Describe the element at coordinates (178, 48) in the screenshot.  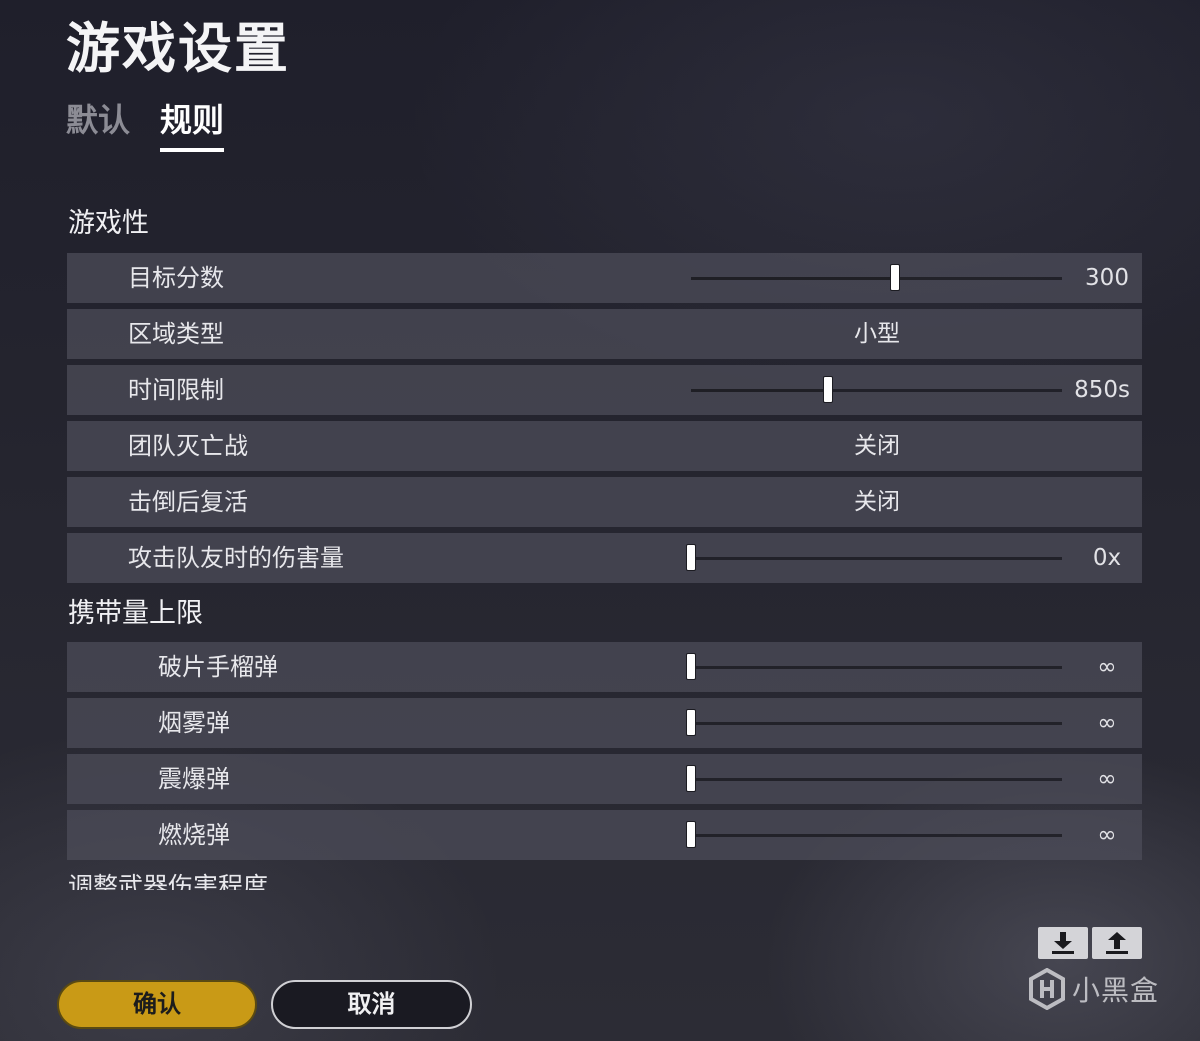
I see `page-title: 游戏设置` at that location.